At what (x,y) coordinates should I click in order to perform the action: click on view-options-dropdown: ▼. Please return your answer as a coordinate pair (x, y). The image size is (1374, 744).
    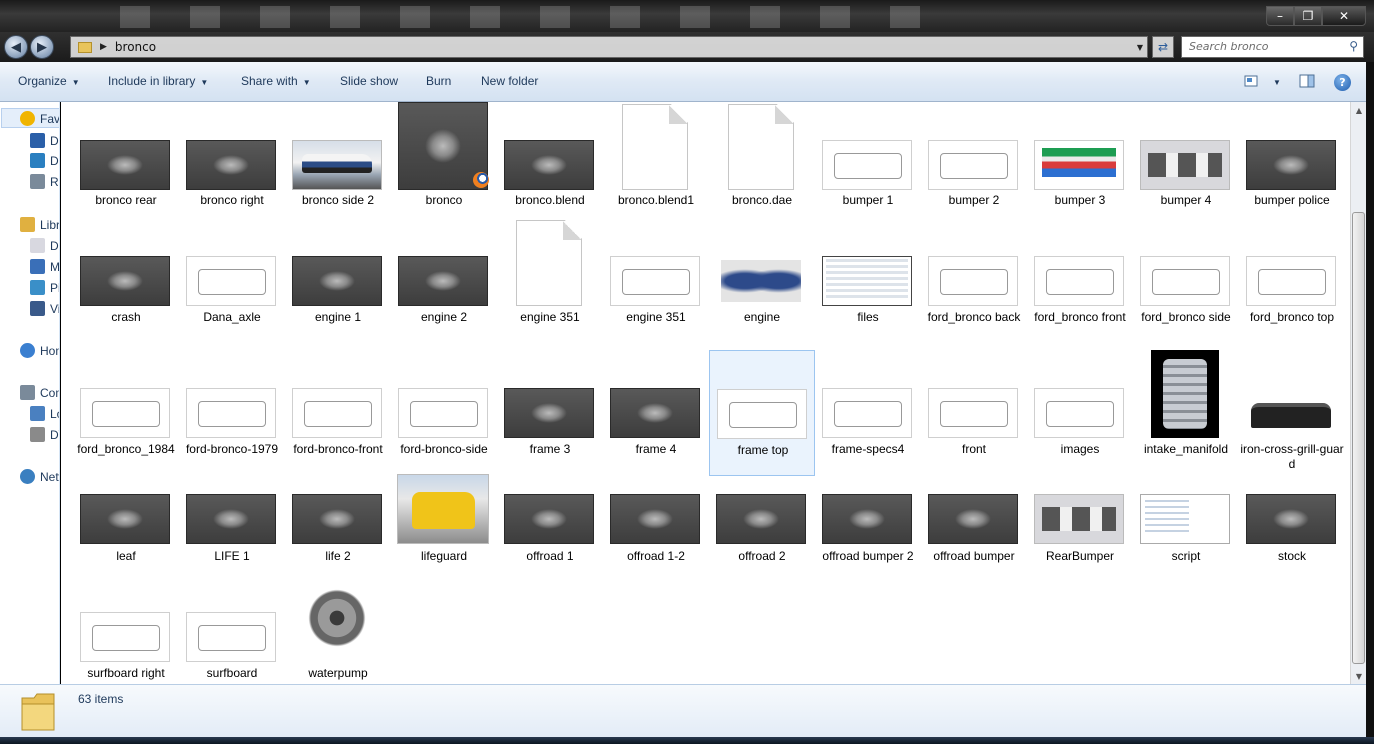
    Looking at the image, I should click on (1274, 81).